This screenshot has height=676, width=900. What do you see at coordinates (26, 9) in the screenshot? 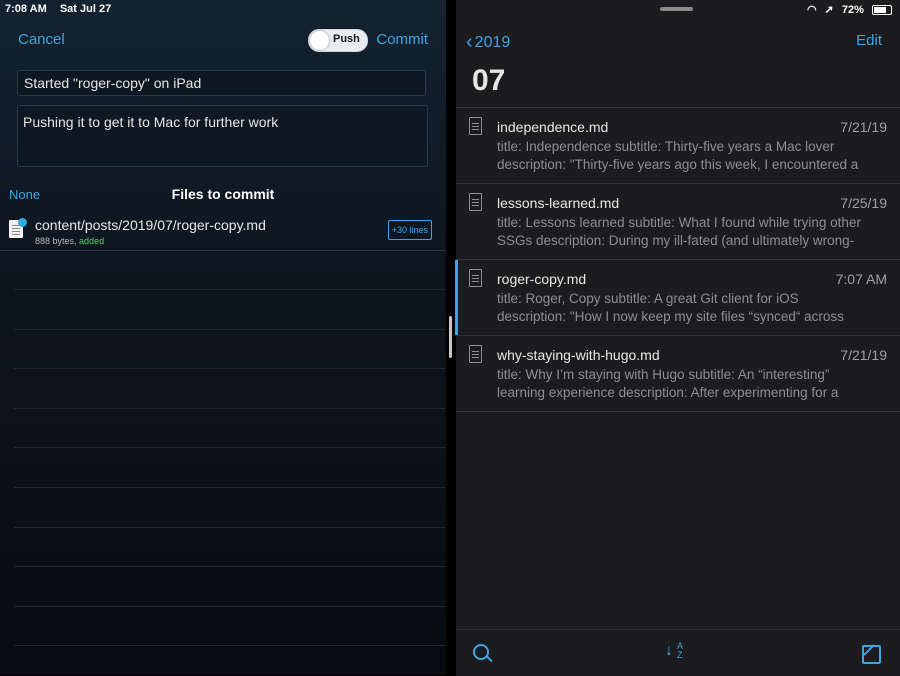
I see `status-time: 7:08 AM` at bounding box center [26, 9].